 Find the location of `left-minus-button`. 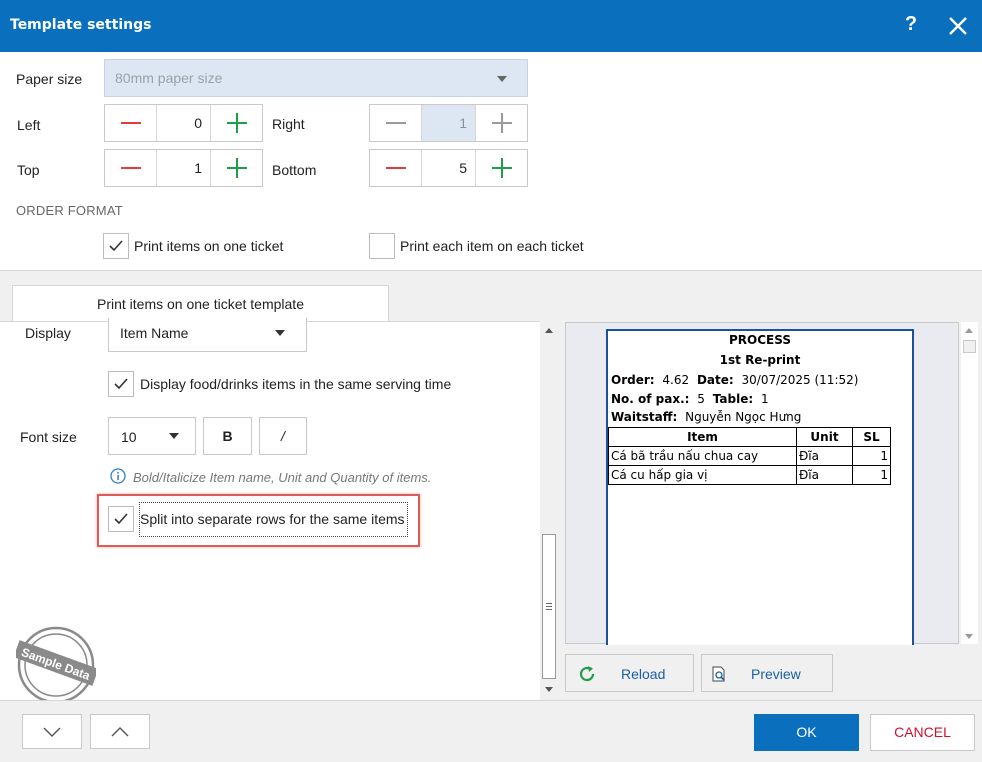

left-minus-button is located at coordinates (131, 123).